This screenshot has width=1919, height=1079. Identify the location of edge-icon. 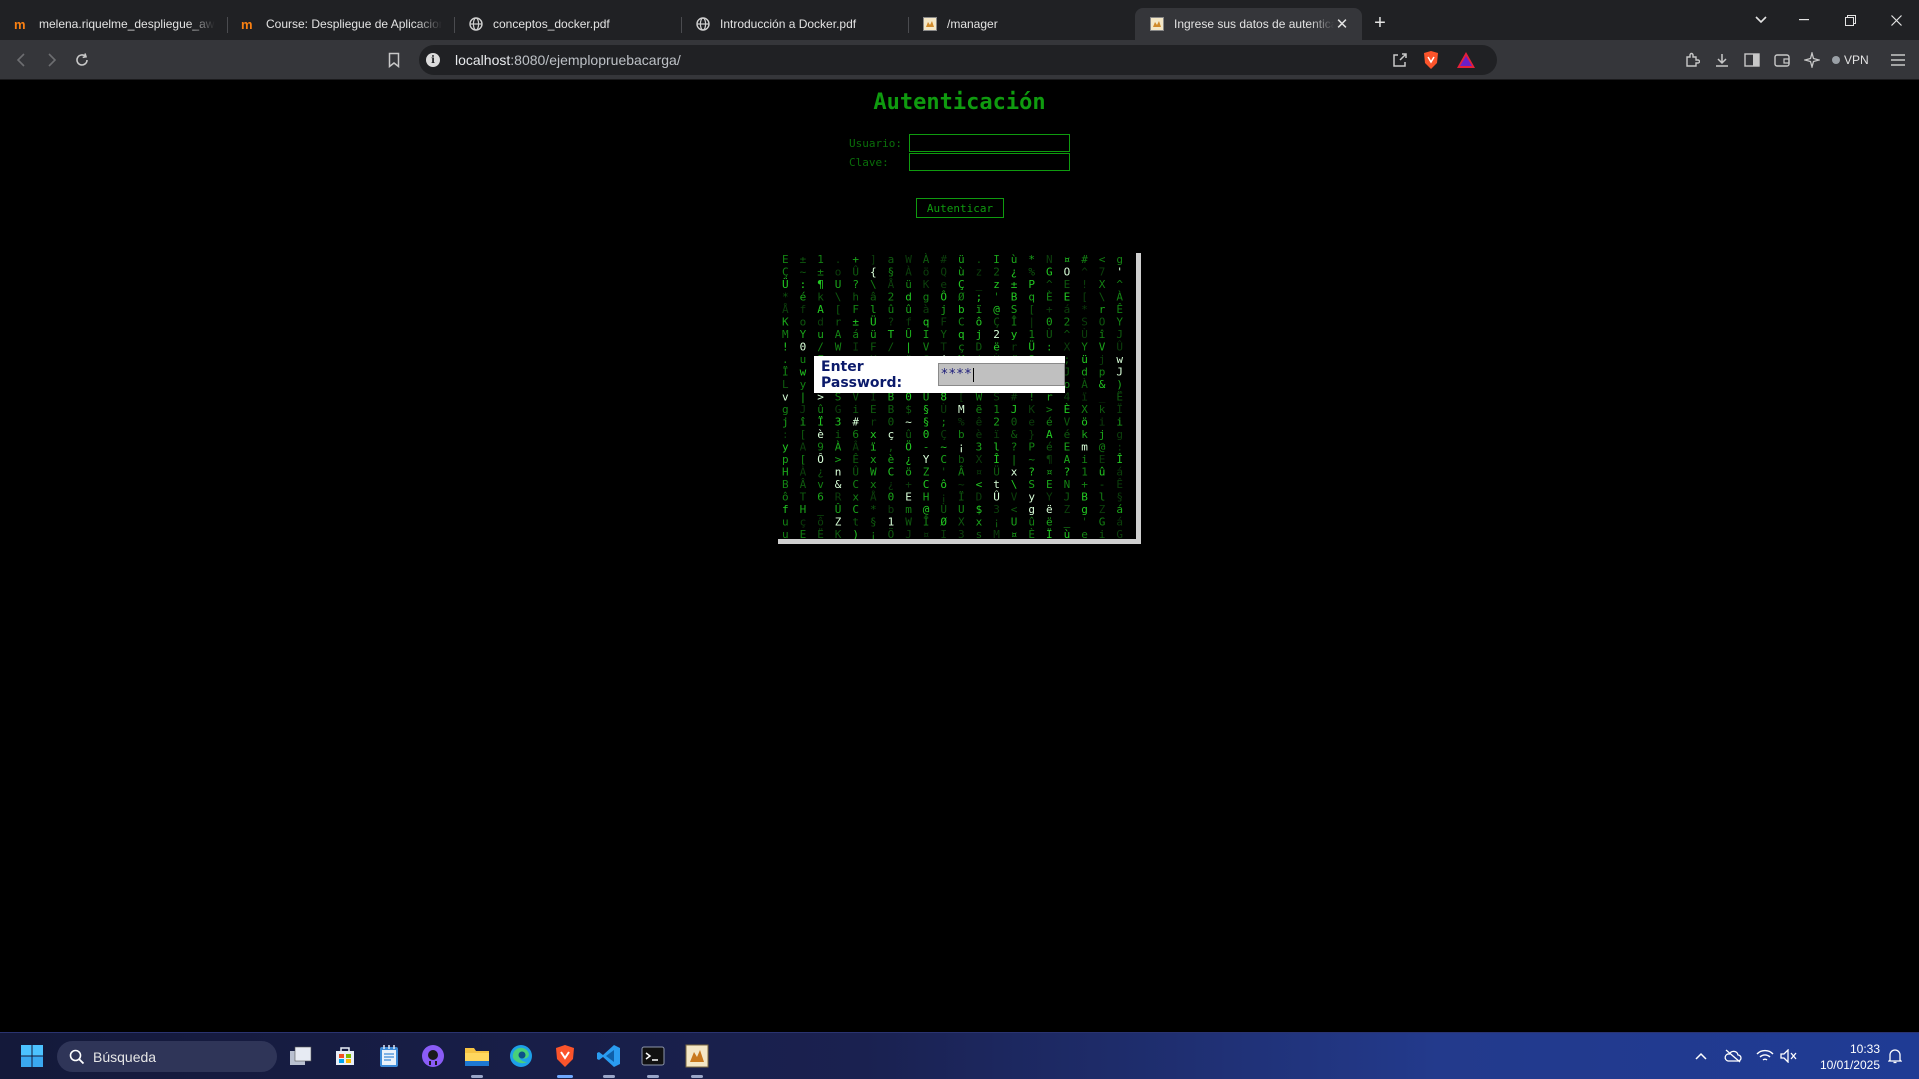
(521, 1056).